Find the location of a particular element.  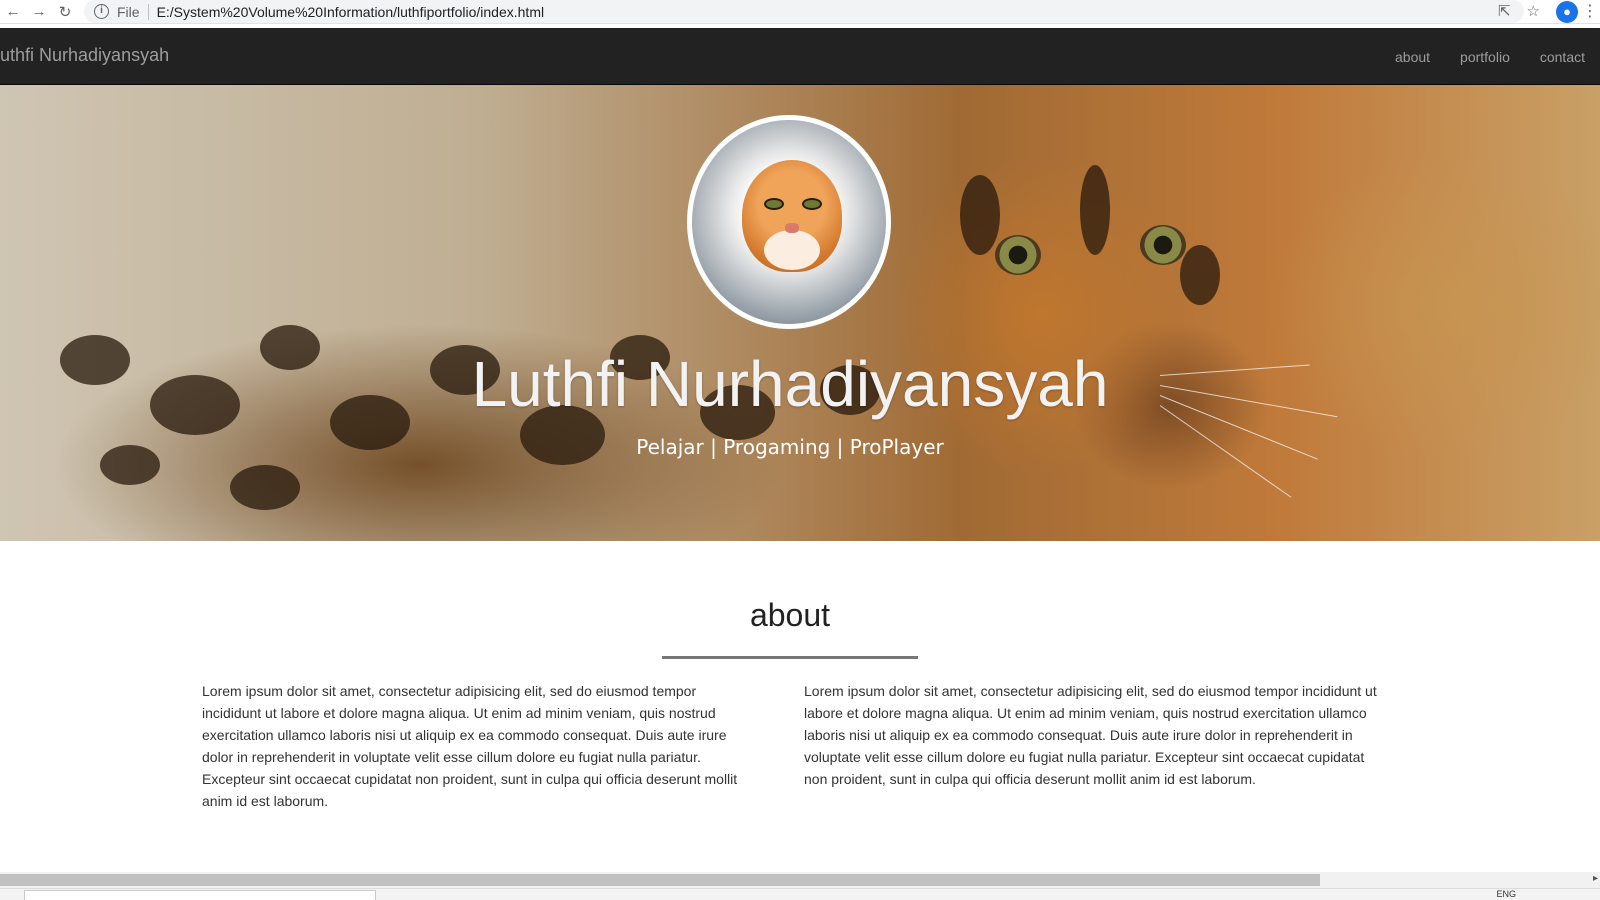

about-heading: about is located at coordinates (790, 615).